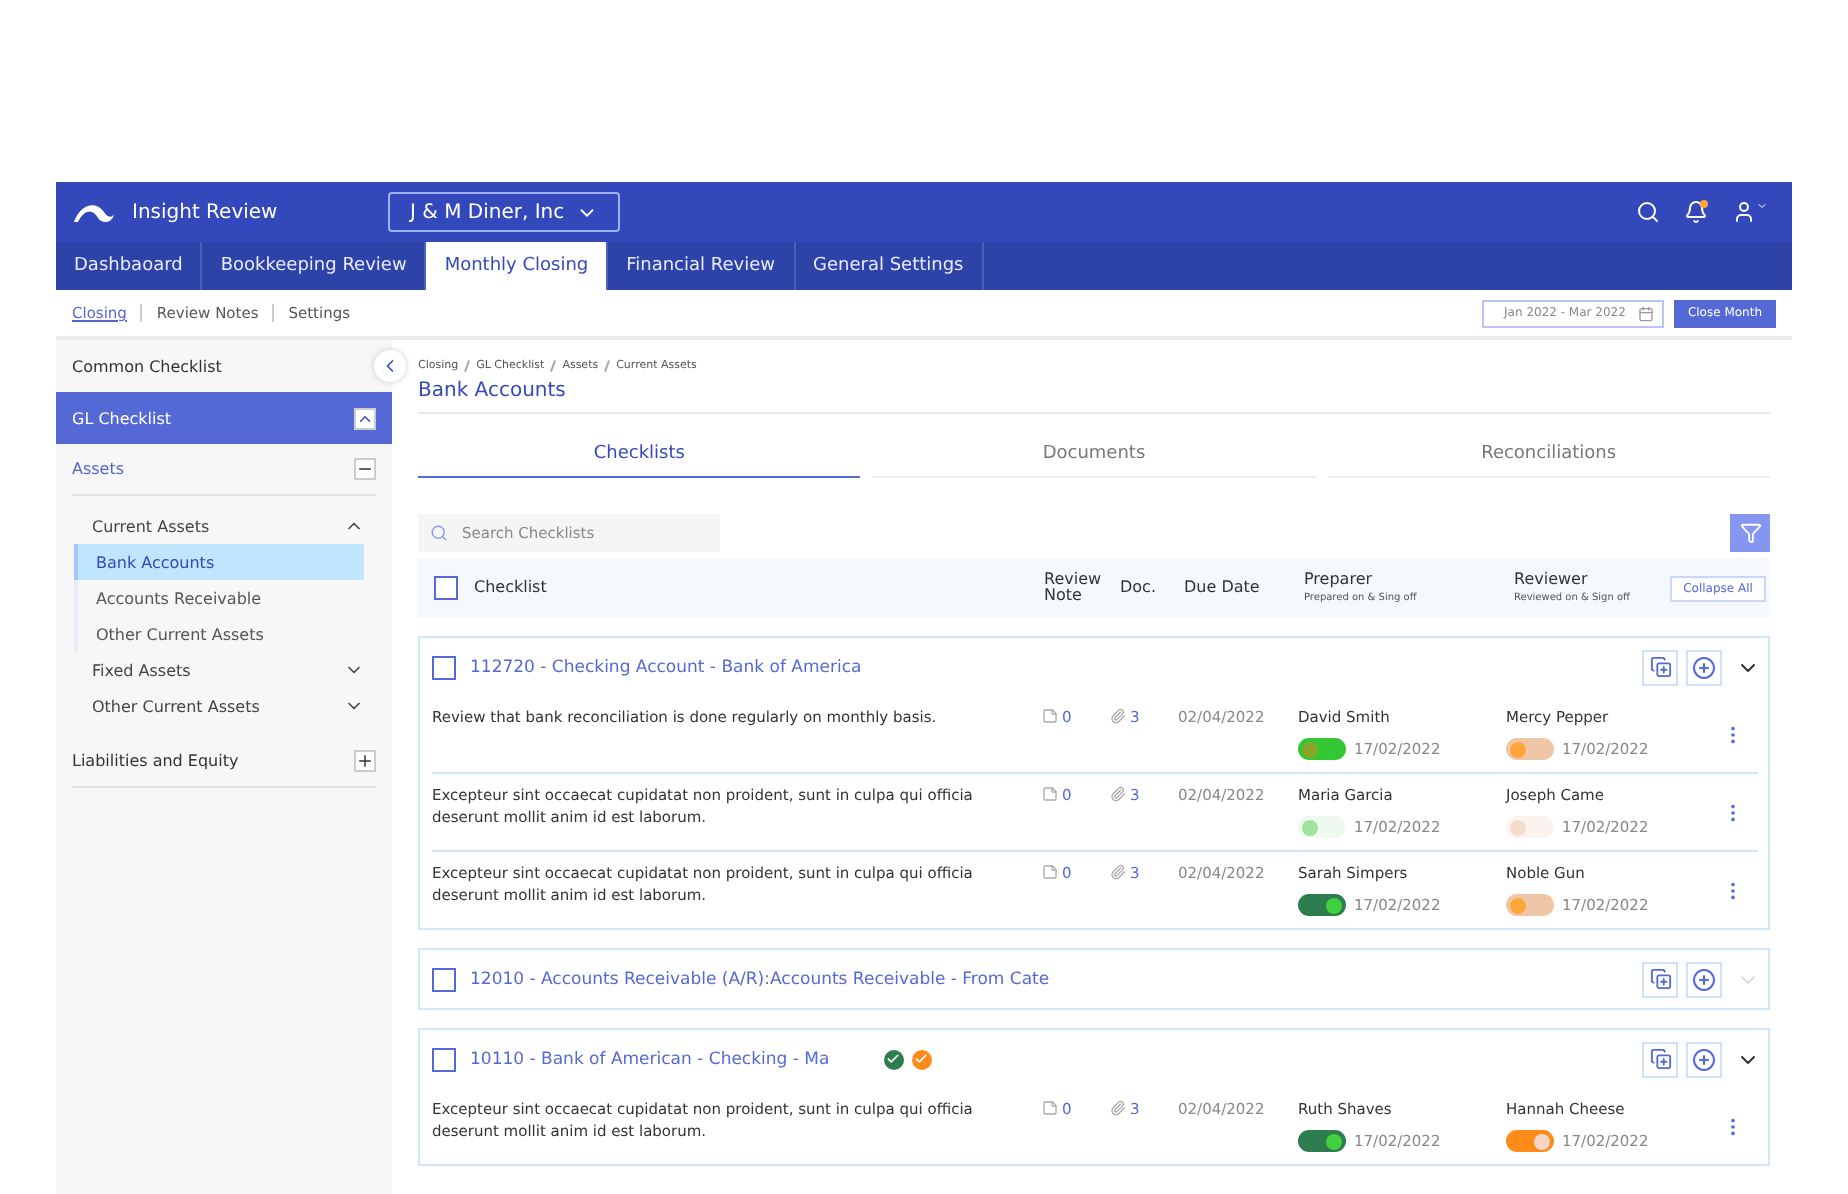 The image size is (1848, 1194). I want to click on checklist-title: 112720 - Checking Account - Bank of America, so click(666, 667).